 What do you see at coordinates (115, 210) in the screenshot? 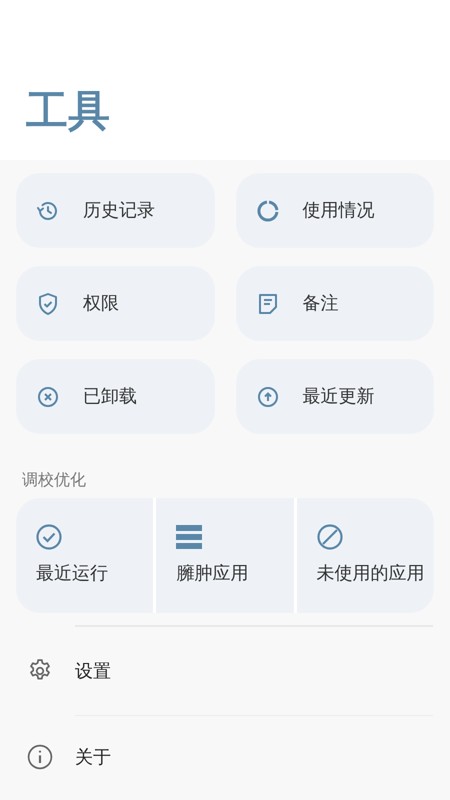
I see `tool-button: 历史记录` at bounding box center [115, 210].